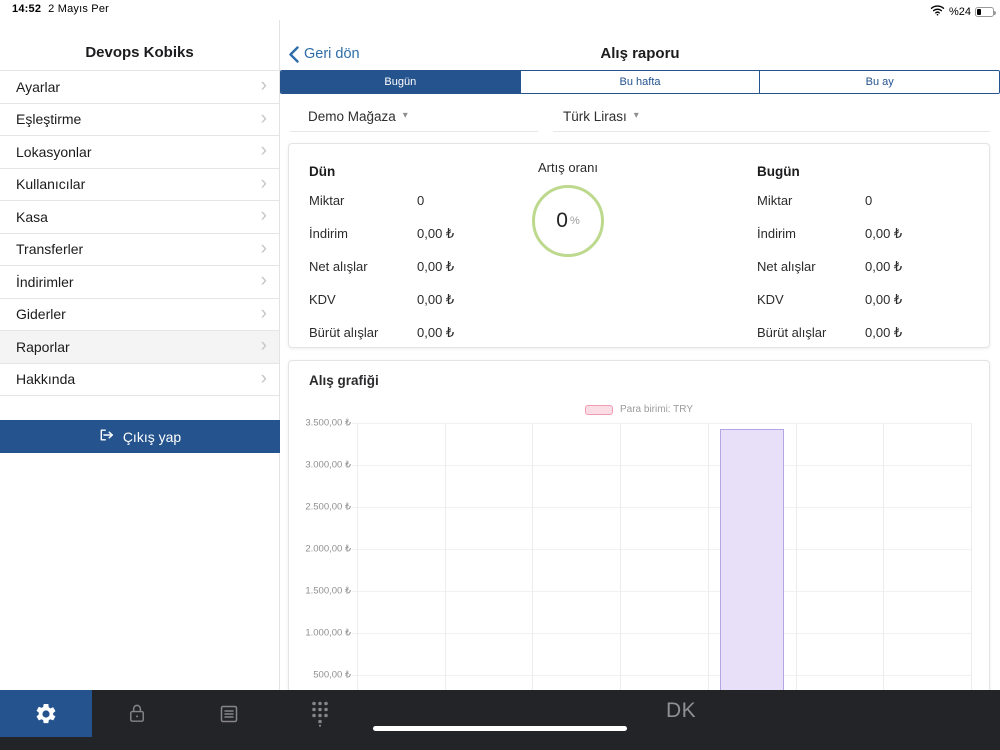 The width and height of the screenshot is (1000, 750). I want to click on growth-ring: 0%, so click(568, 221).